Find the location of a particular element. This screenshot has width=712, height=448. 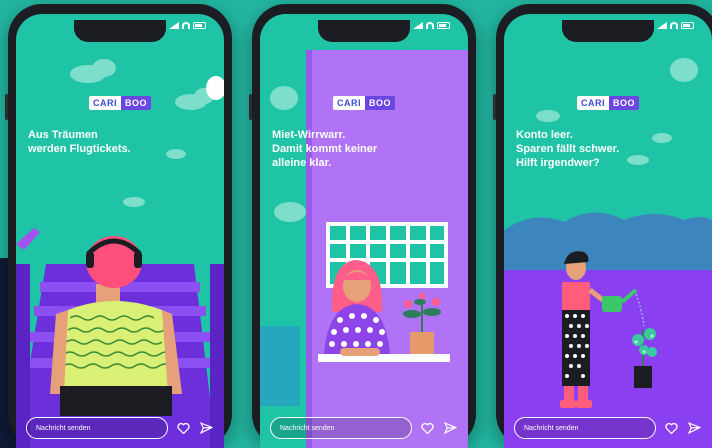

caption-line: Damit kommt keiner is located at coordinates (325, 149).